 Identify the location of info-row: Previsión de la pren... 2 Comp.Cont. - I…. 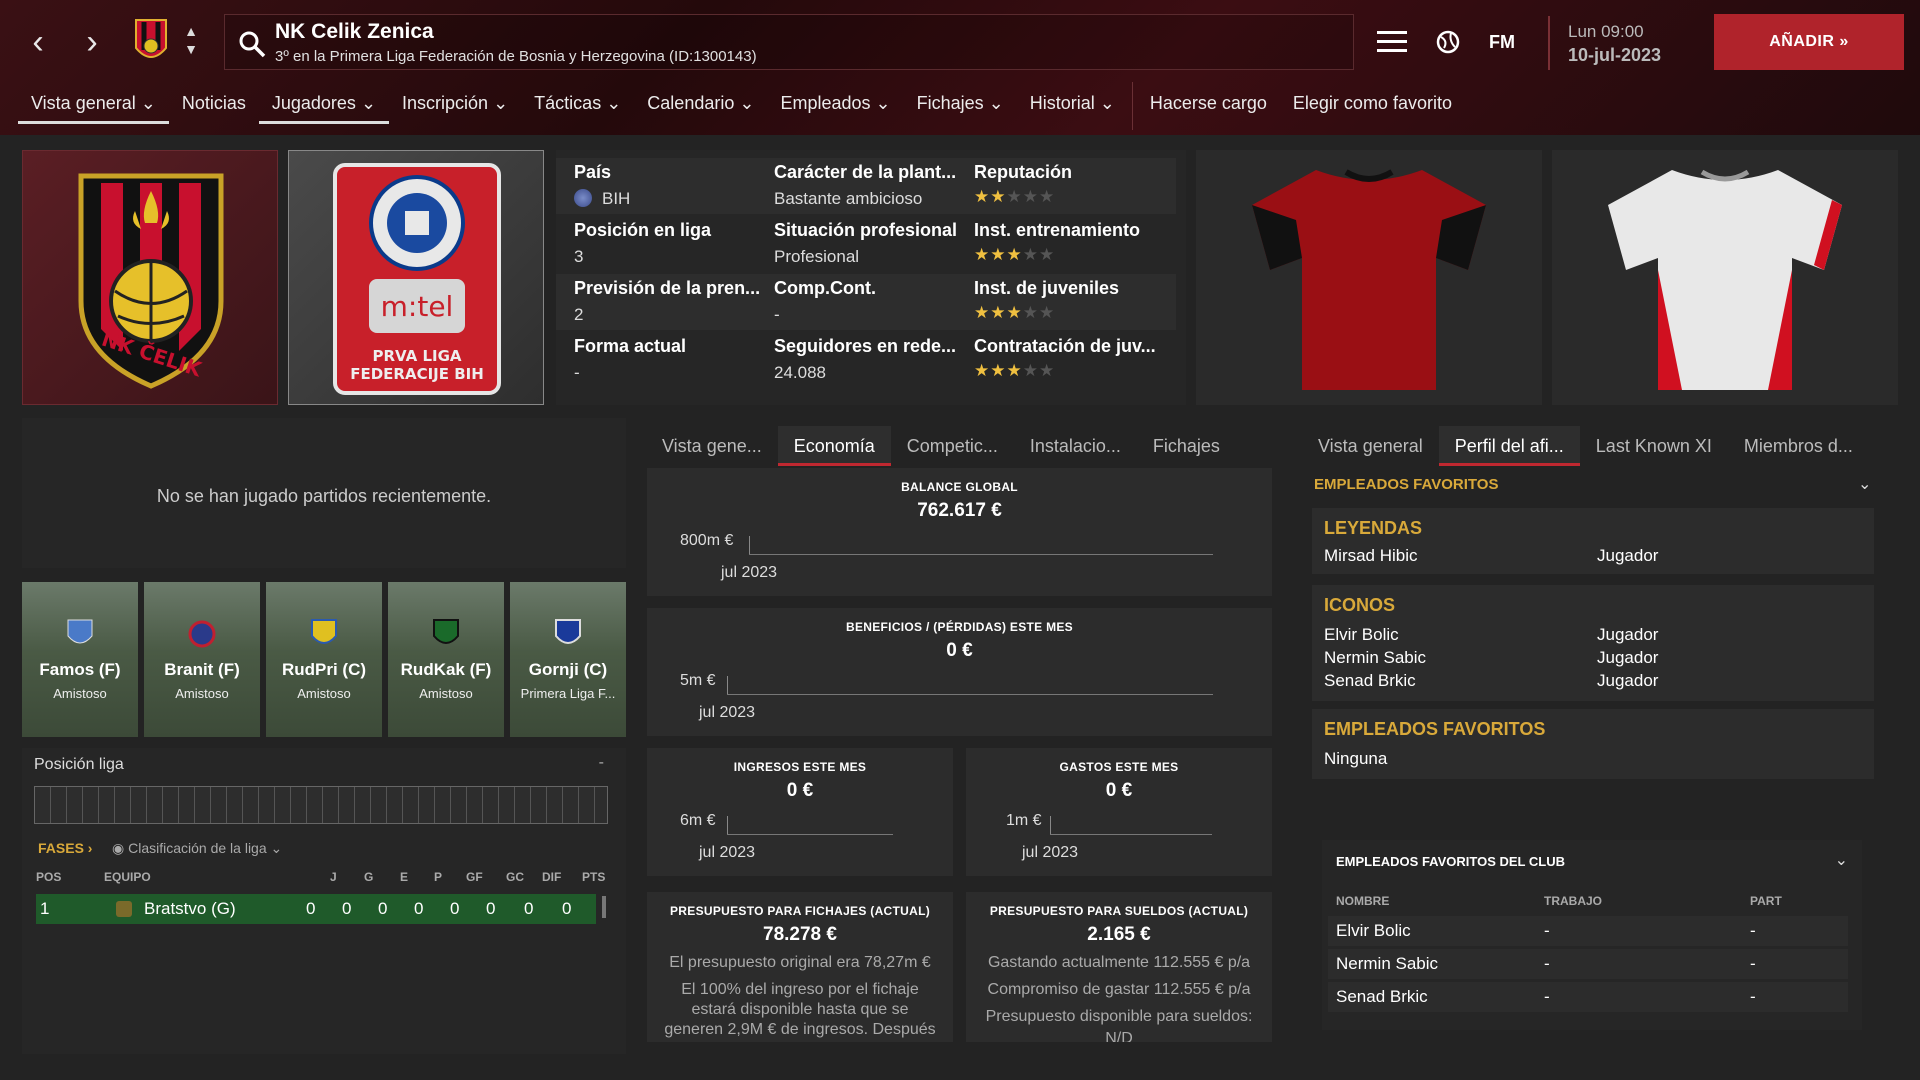
(866, 302).